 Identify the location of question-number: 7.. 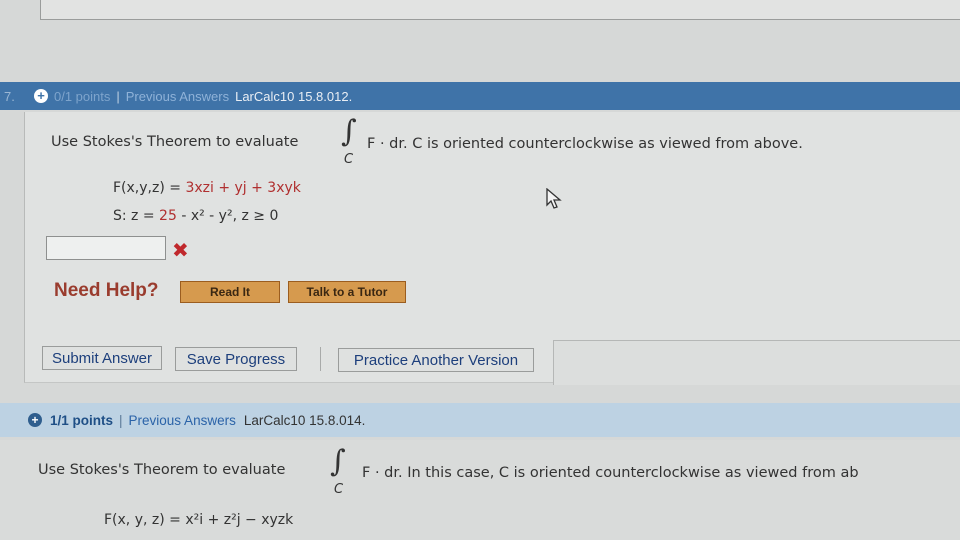
(9, 96).